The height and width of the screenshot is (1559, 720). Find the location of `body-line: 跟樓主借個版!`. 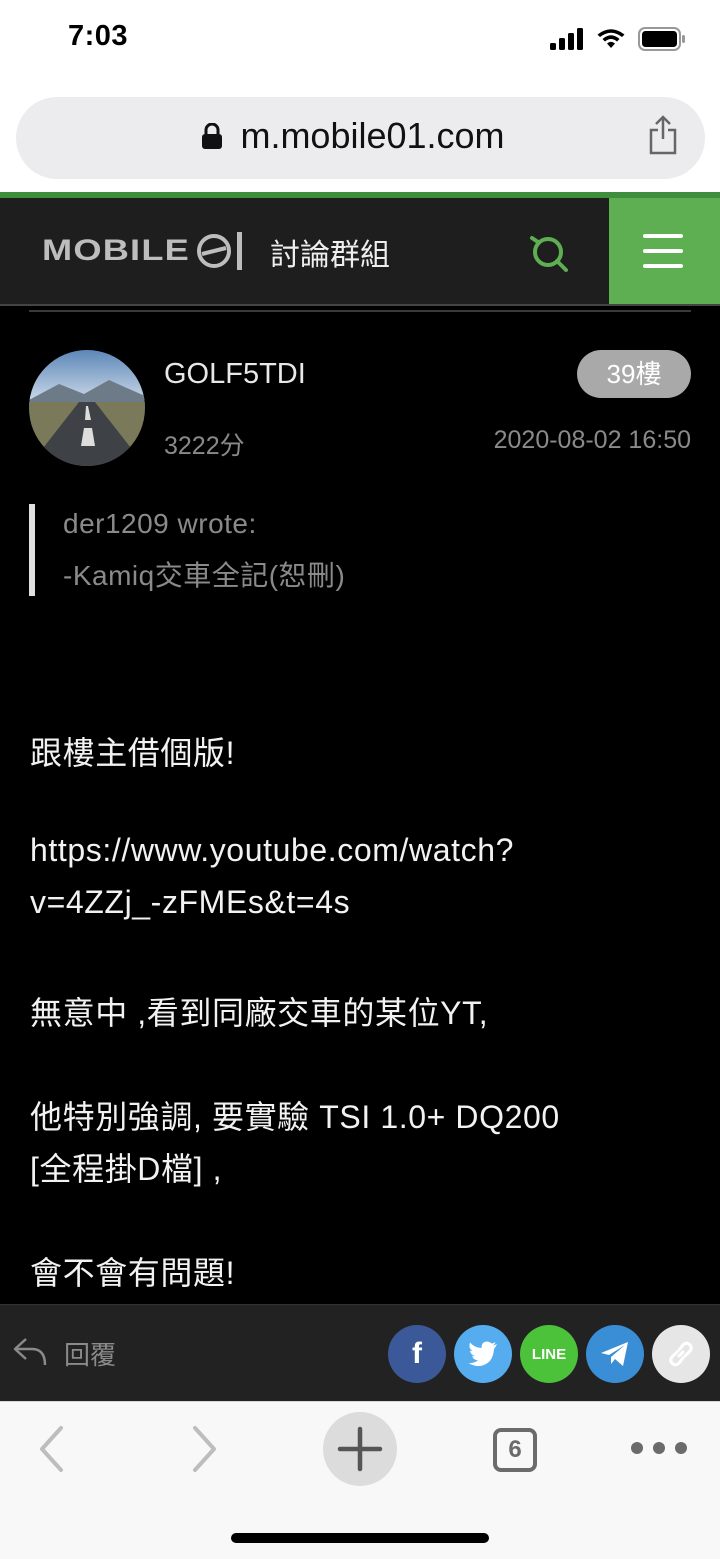

body-line: 跟樓主借個版! is located at coordinates (133, 753).